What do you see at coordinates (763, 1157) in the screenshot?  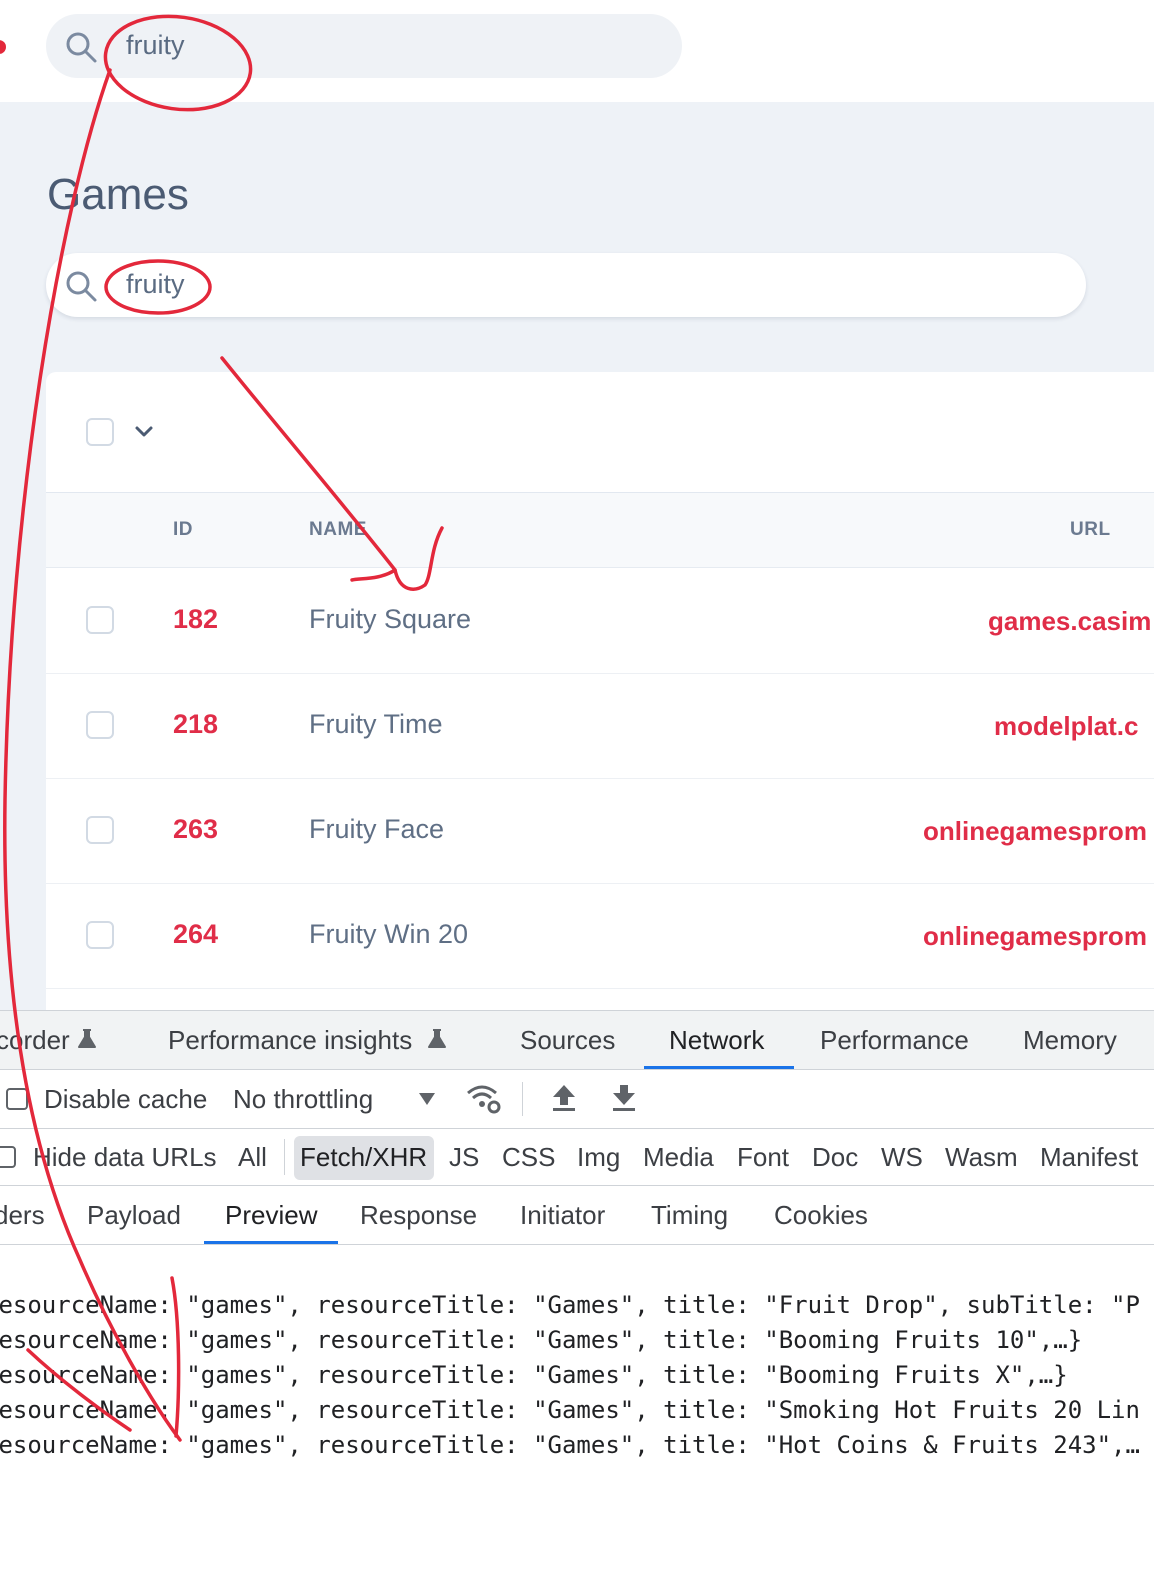 I see `filter-font: Font` at bounding box center [763, 1157].